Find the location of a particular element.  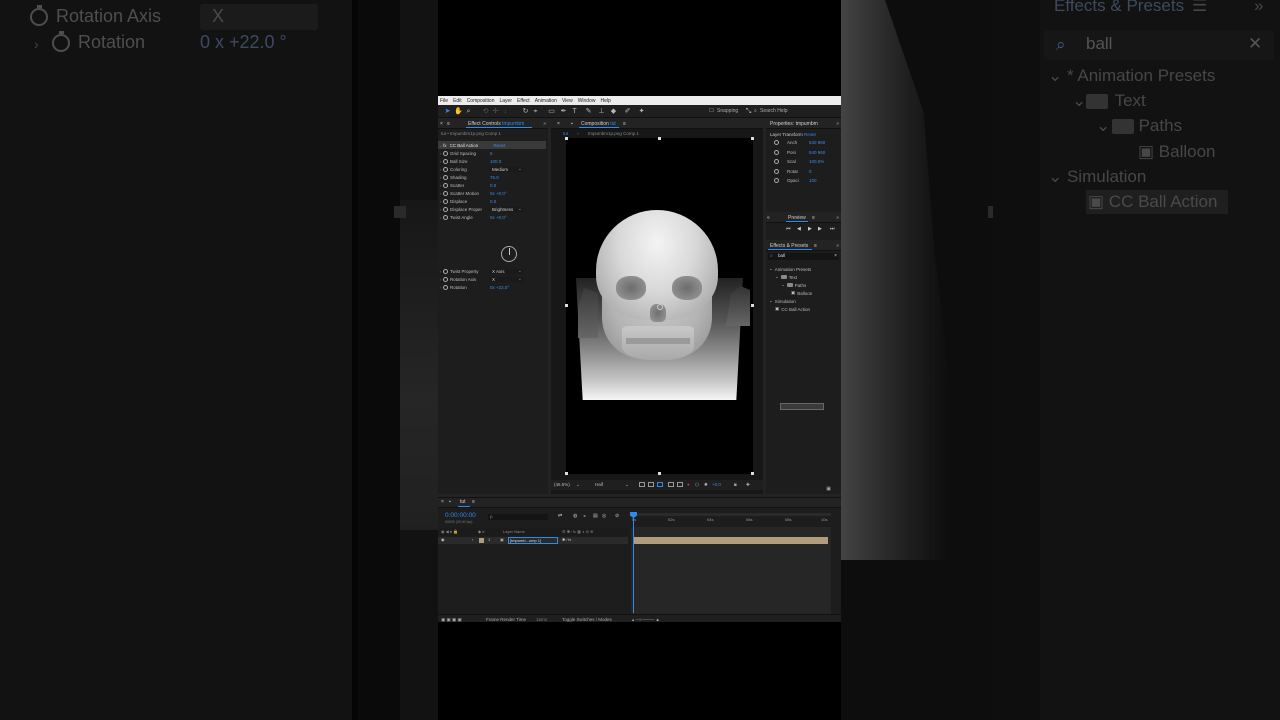

menu-edit: Edit is located at coordinates (457, 101).